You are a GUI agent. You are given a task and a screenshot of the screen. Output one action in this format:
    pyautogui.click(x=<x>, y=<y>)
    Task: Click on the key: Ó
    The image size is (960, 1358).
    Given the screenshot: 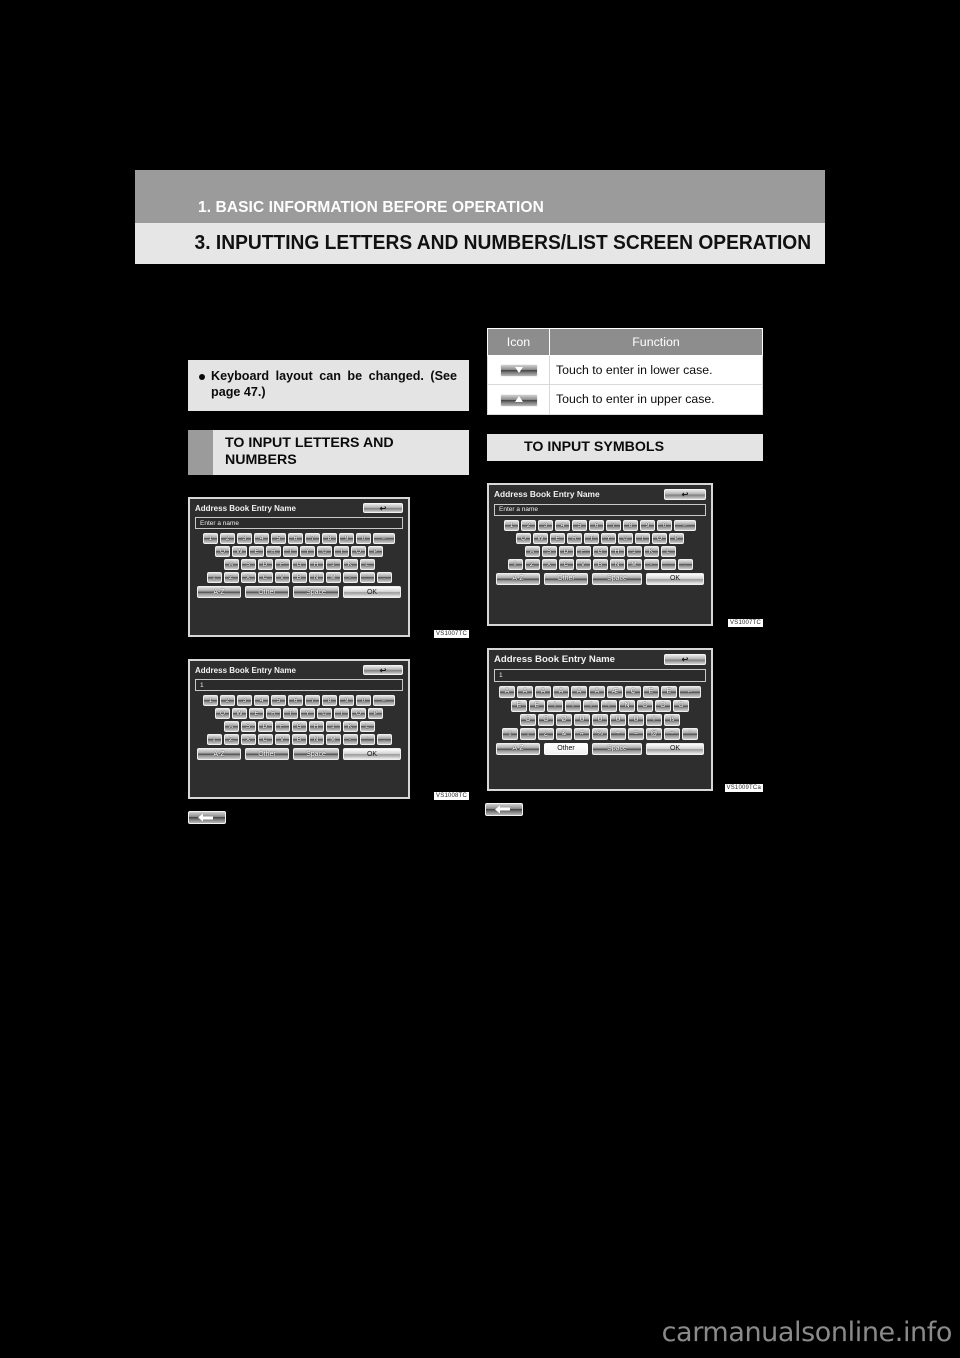 What is the action you would take?
    pyautogui.click(x=663, y=705)
    